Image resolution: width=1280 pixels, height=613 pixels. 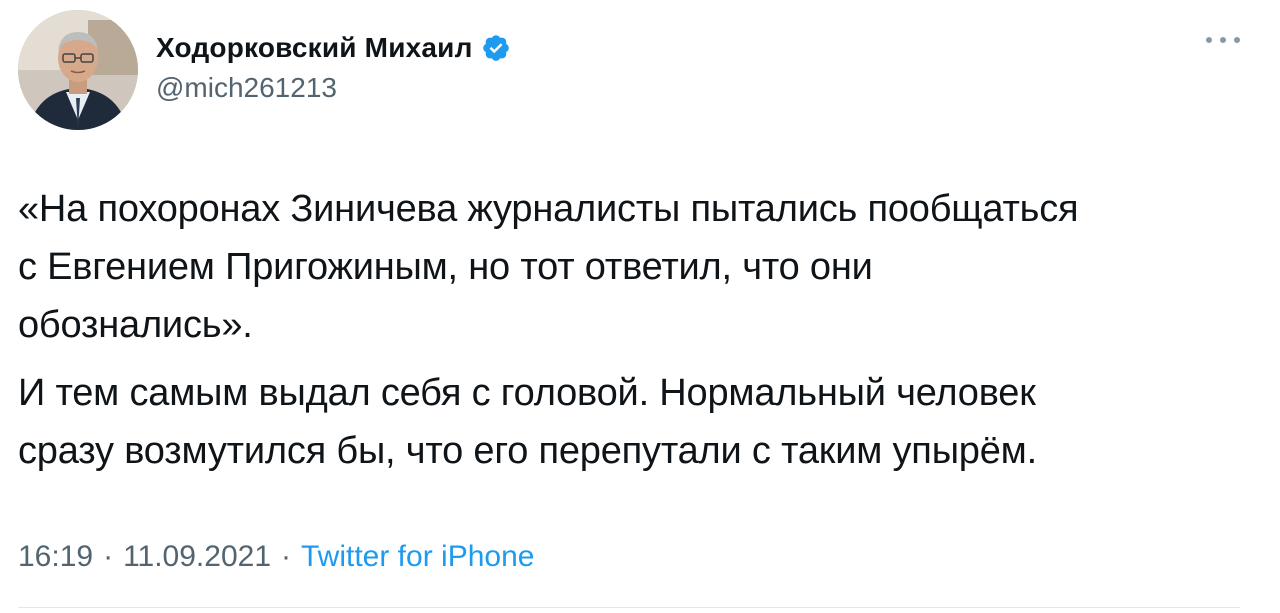 I want to click on verified-badge-icon, so click(x=496, y=48).